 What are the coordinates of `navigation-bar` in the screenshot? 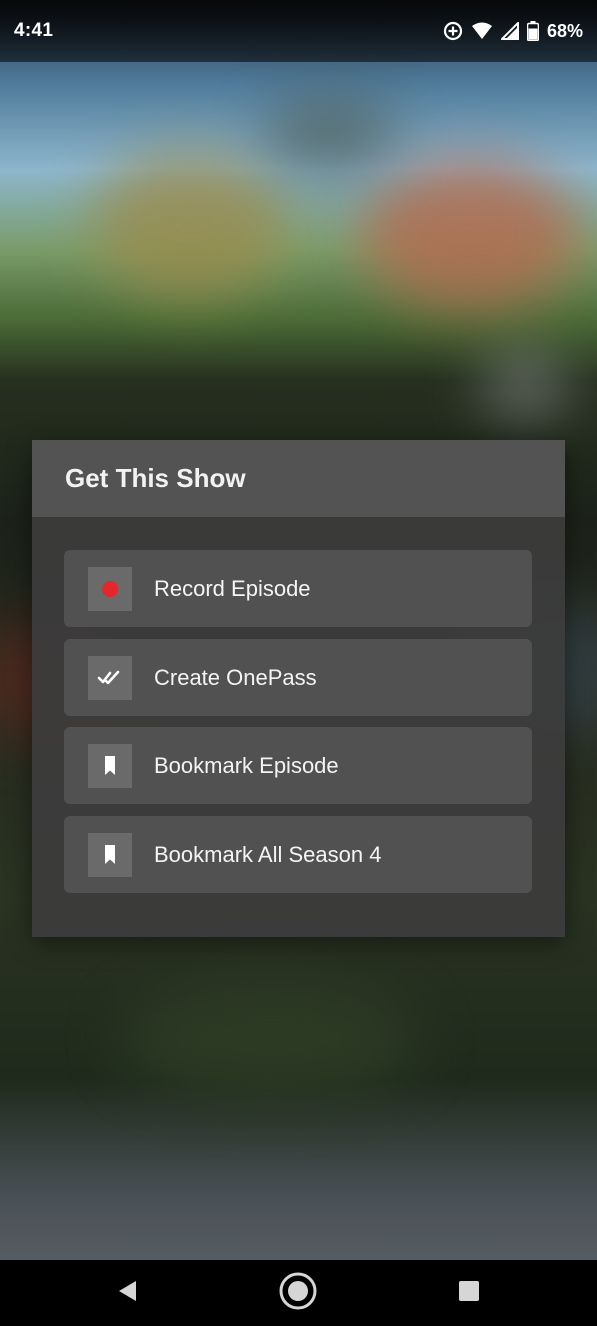 It's located at (298, 1293).